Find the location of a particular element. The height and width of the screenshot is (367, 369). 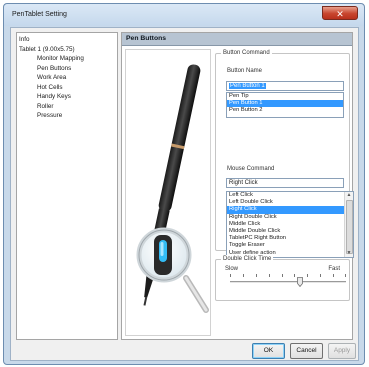

tree-item-roller: Roller is located at coordinates (67, 107).